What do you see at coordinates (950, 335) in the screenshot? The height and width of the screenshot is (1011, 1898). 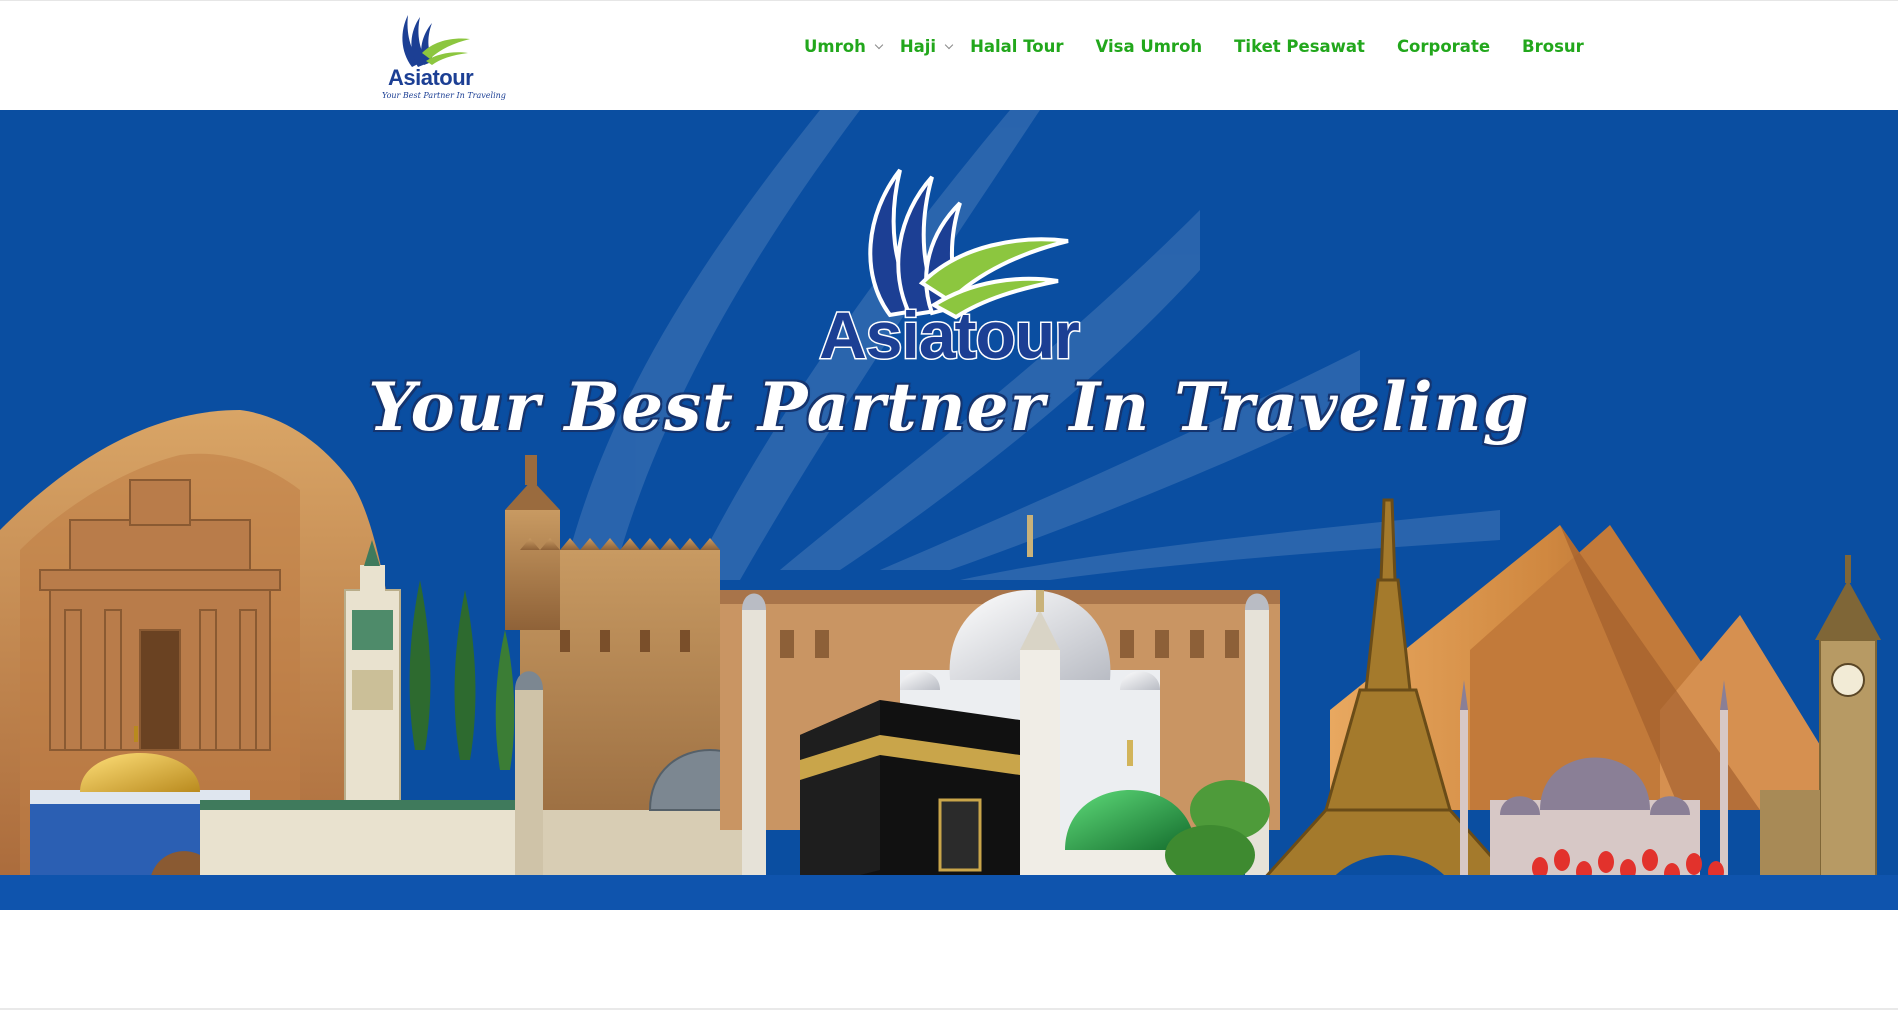 I see `hero-title: Asiatour` at bounding box center [950, 335].